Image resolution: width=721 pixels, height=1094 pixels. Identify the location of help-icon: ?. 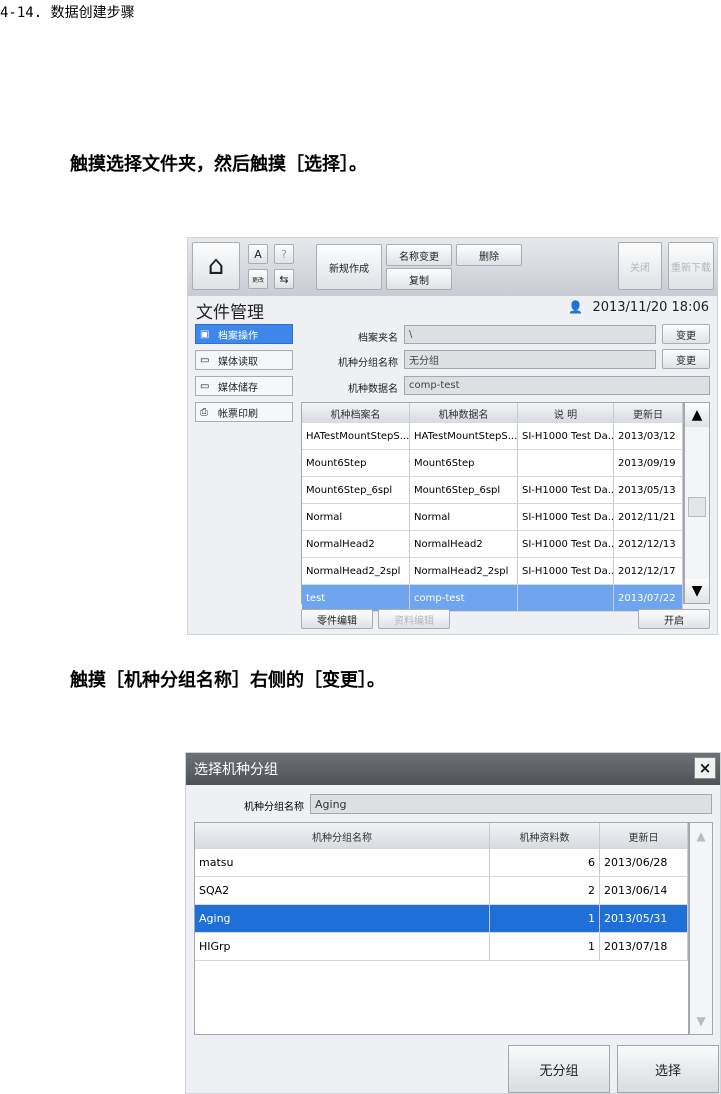
(284, 254).